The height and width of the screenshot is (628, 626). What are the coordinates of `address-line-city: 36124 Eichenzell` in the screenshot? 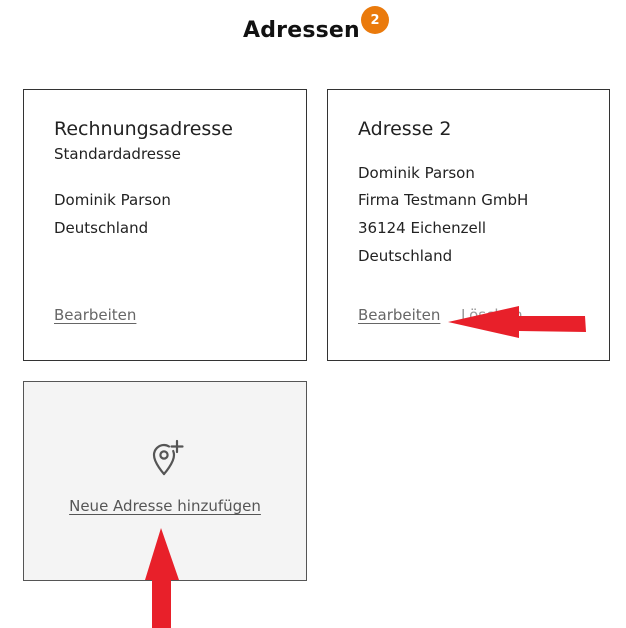 It's located at (422, 228).